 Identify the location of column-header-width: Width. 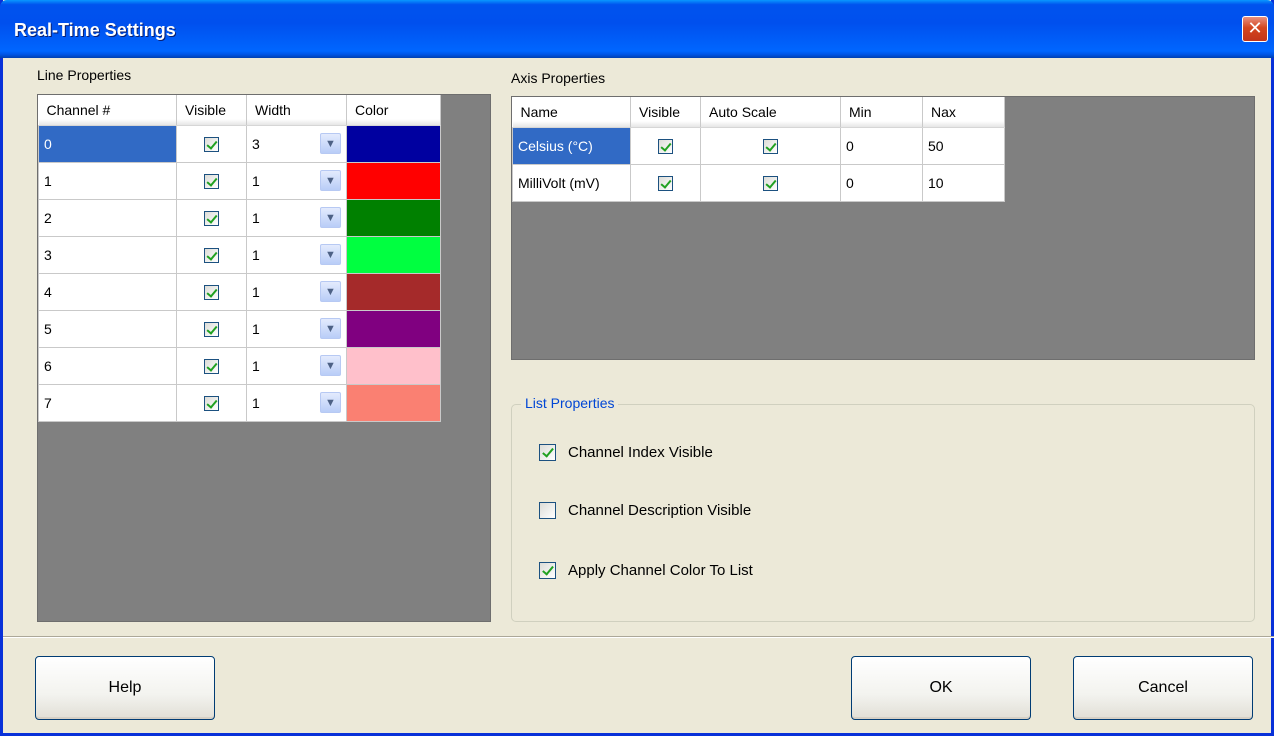
(296, 110).